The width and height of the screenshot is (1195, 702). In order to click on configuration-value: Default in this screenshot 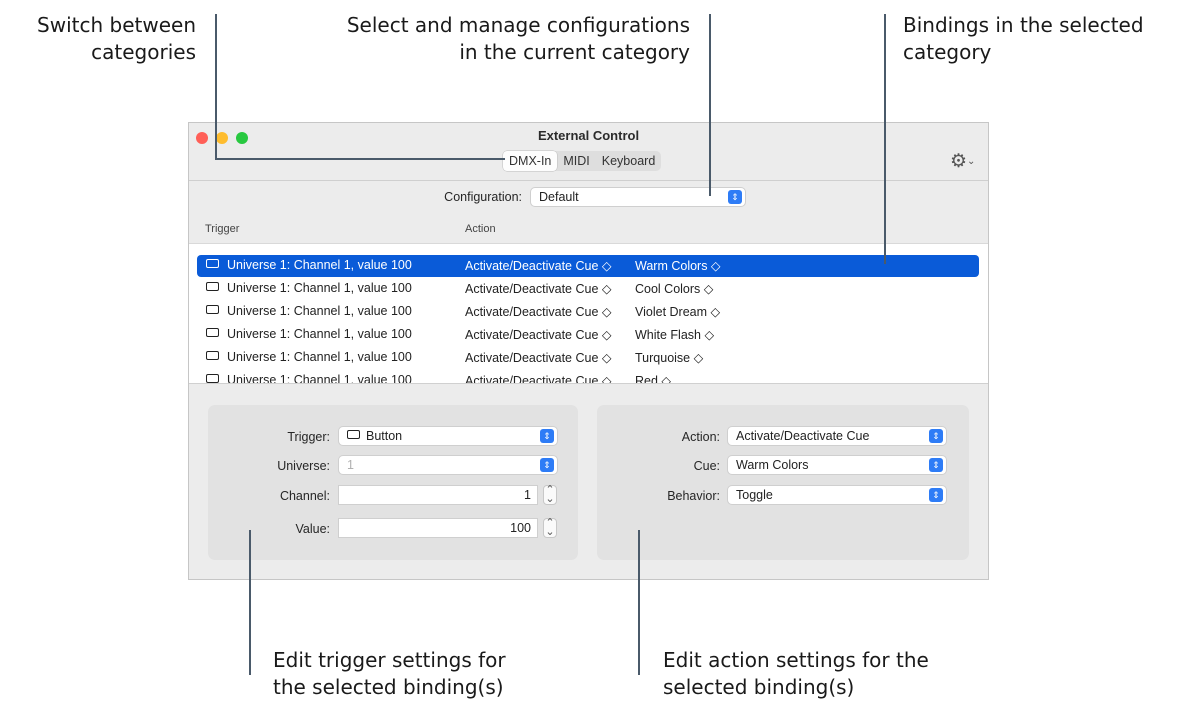, I will do `click(559, 197)`.